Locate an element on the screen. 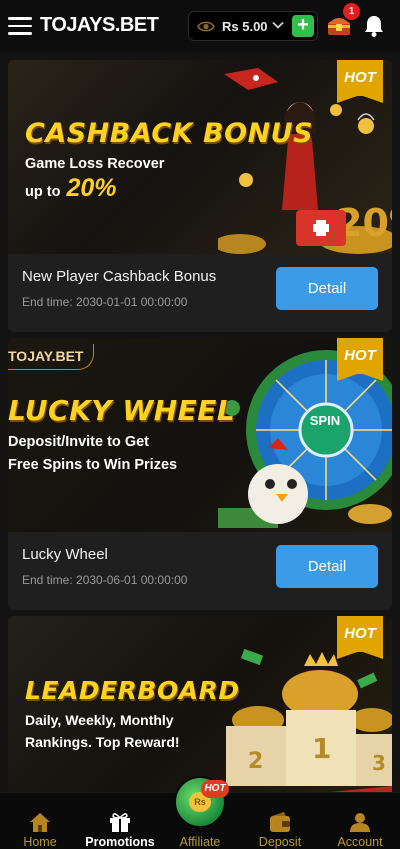 This screenshot has width=400, height=849. gift-icon is located at coordinates (120, 822).